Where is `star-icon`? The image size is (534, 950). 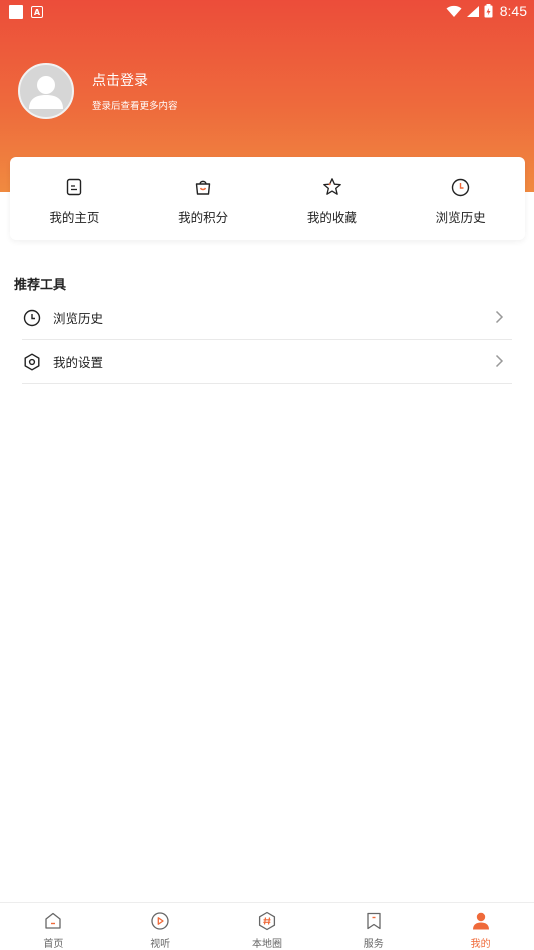
star-icon is located at coordinates (332, 186).